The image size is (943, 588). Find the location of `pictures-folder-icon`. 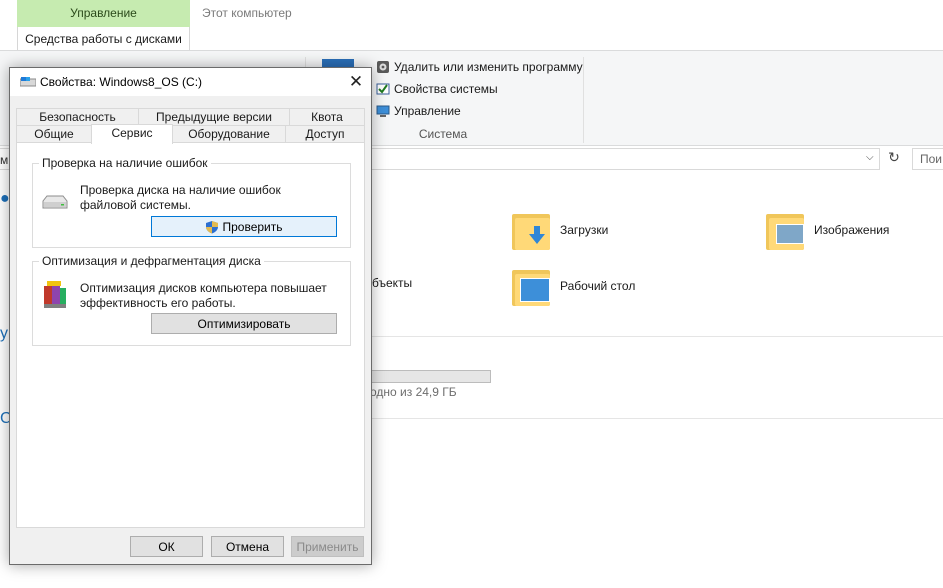

pictures-folder-icon is located at coordinates (785, 230).